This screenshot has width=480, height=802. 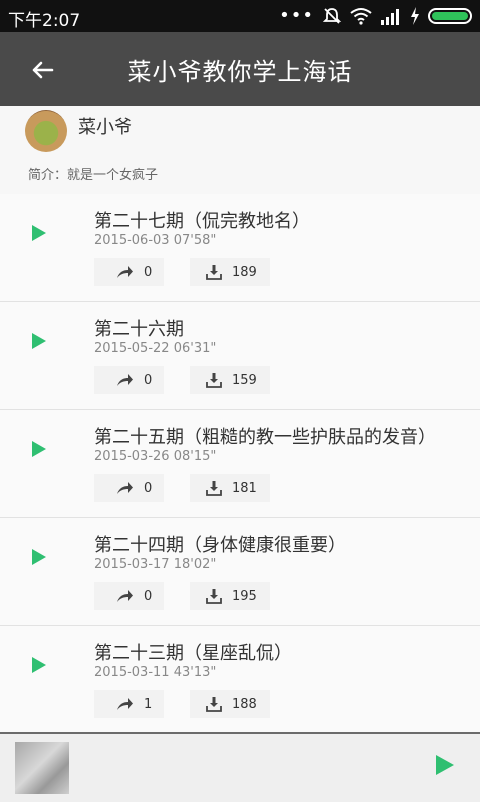 I want to click on download-button: 181, so click(x=230, y=488).